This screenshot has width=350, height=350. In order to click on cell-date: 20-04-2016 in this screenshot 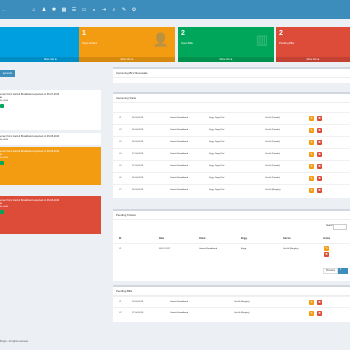, I will do `click(138, 302)`.